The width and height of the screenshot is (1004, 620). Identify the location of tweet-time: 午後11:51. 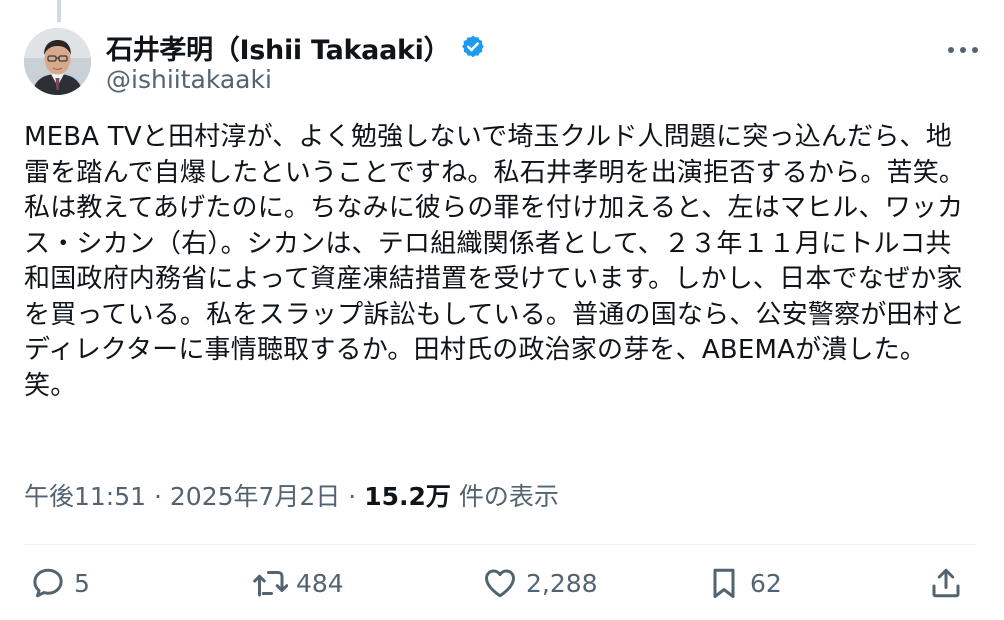
(85, 496).